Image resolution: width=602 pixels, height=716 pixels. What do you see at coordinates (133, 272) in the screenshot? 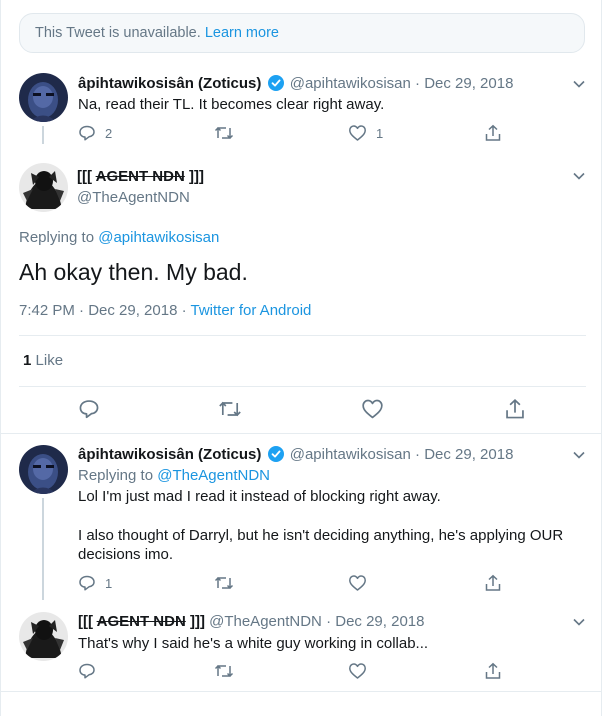
I see `tweet-text: Ah okay then. My bad.` at bounding box center [133, 272].